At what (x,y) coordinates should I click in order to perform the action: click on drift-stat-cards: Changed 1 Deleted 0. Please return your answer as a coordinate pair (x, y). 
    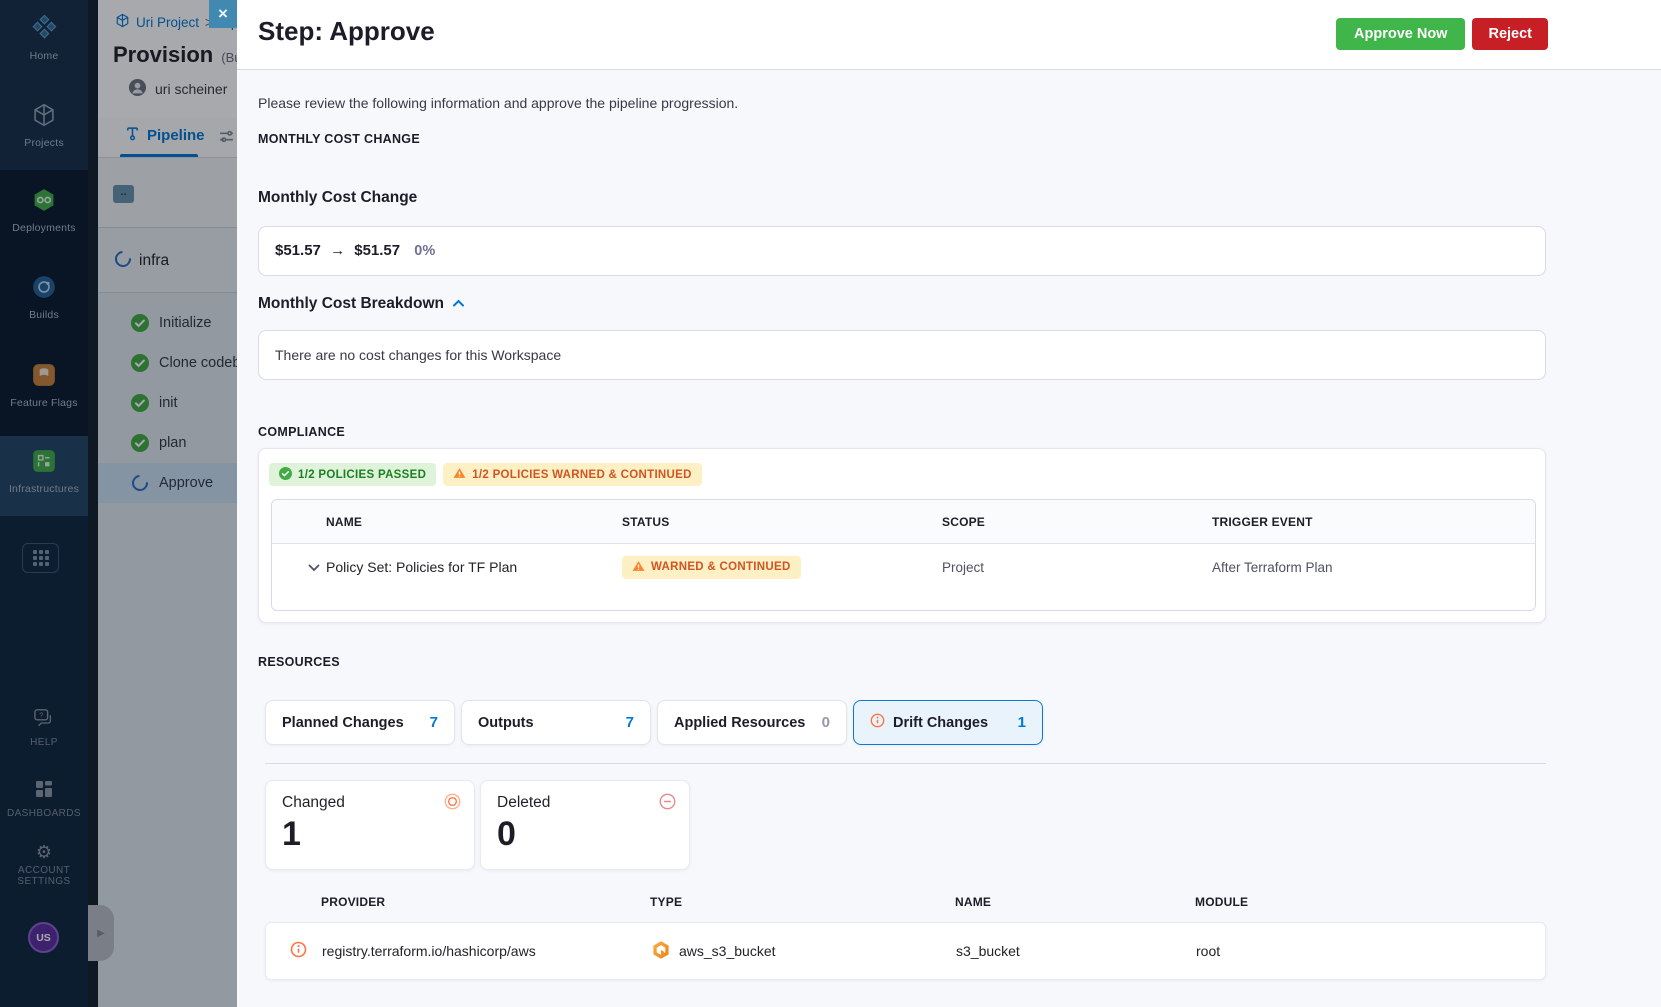
    Looking at the image, I should click on (477, 825).